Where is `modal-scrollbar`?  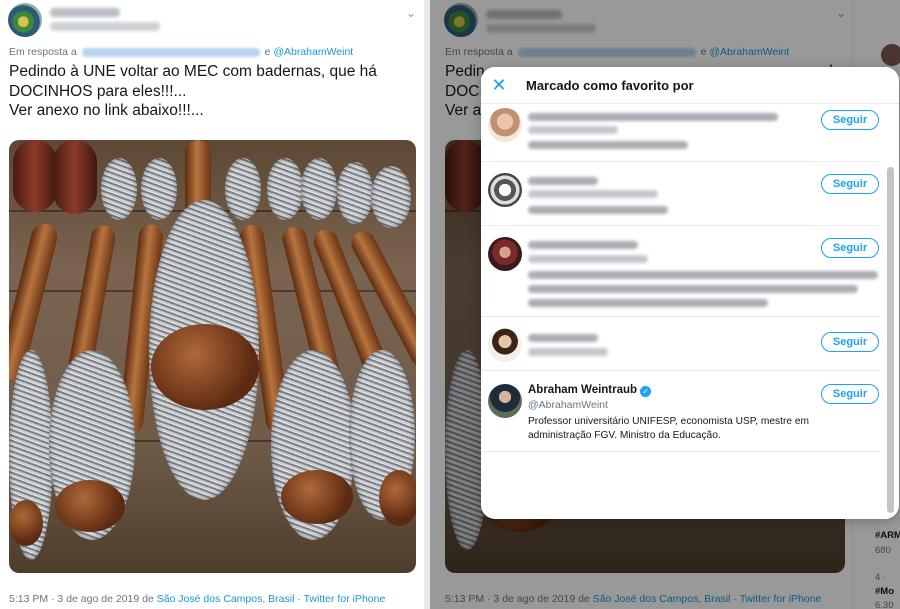
modal-scrollbar is located at coordinates (890, 340).